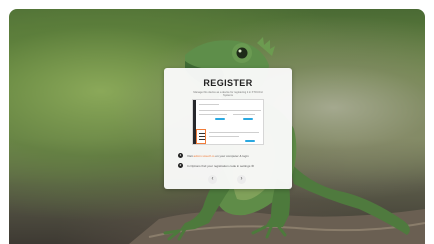 The height and width of the screenshot is (244, 434). I want to click on chevron-right-icon: ›, so click(241, 179).